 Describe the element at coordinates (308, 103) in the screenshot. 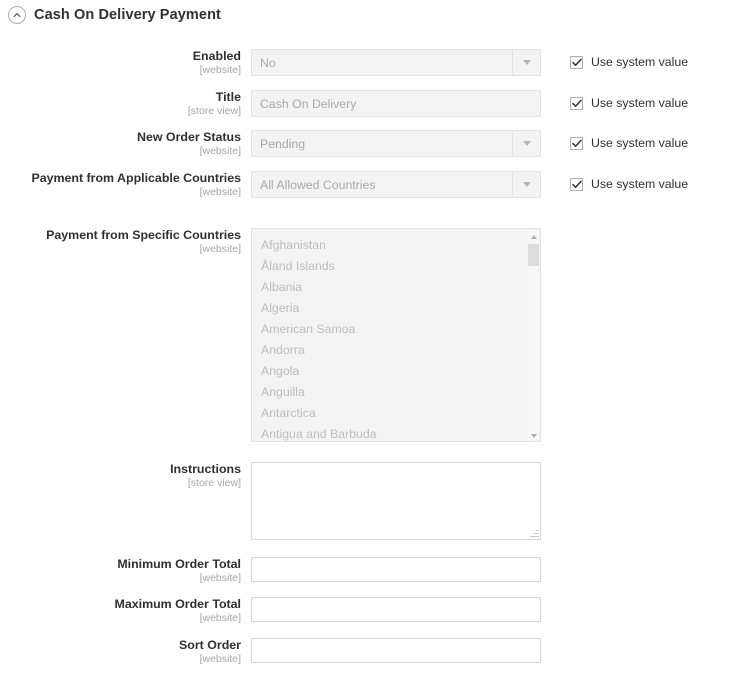

I see `title-input-value: Cash On Delivery` at that location.